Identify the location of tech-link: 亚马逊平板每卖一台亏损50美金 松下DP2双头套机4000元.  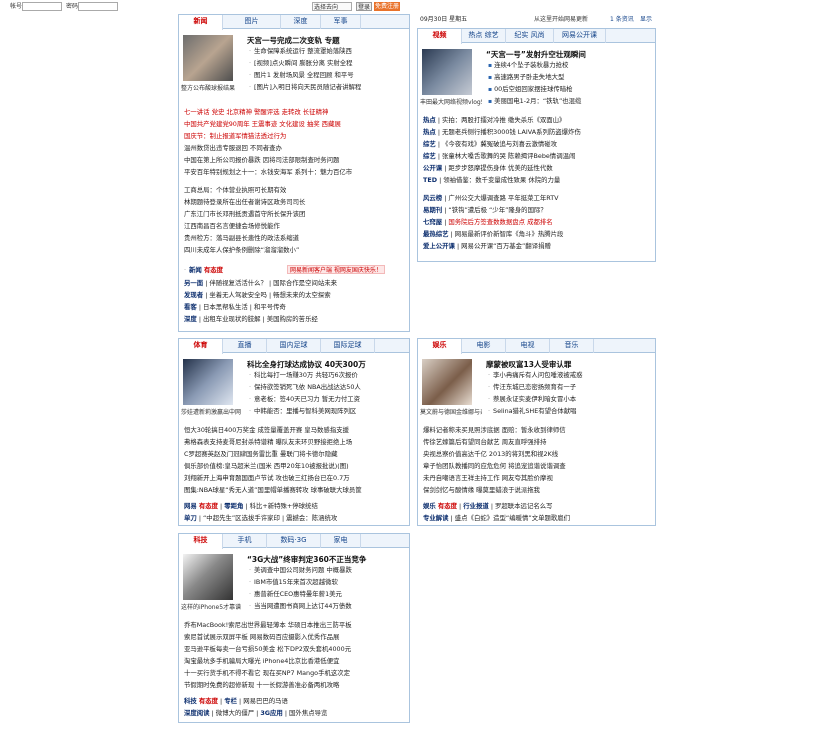
(295, 649).